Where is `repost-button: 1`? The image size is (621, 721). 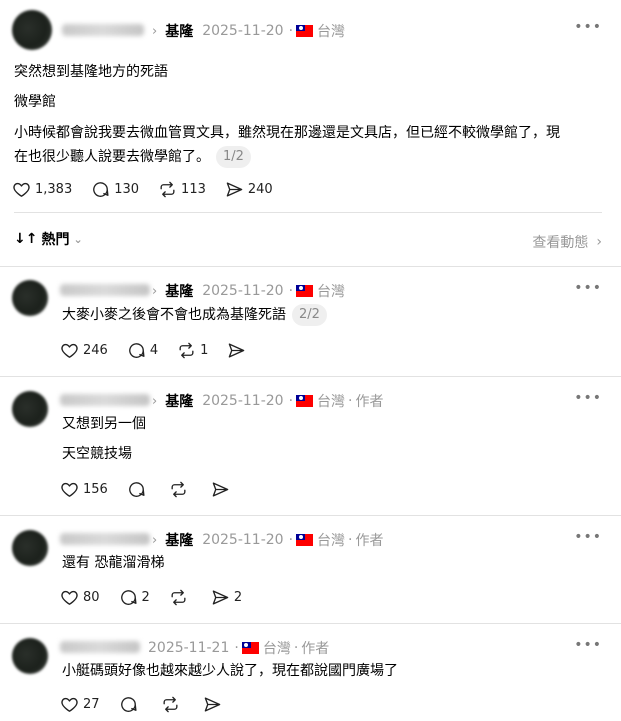 repost-button: 1 is located at coordinates (192, 350).